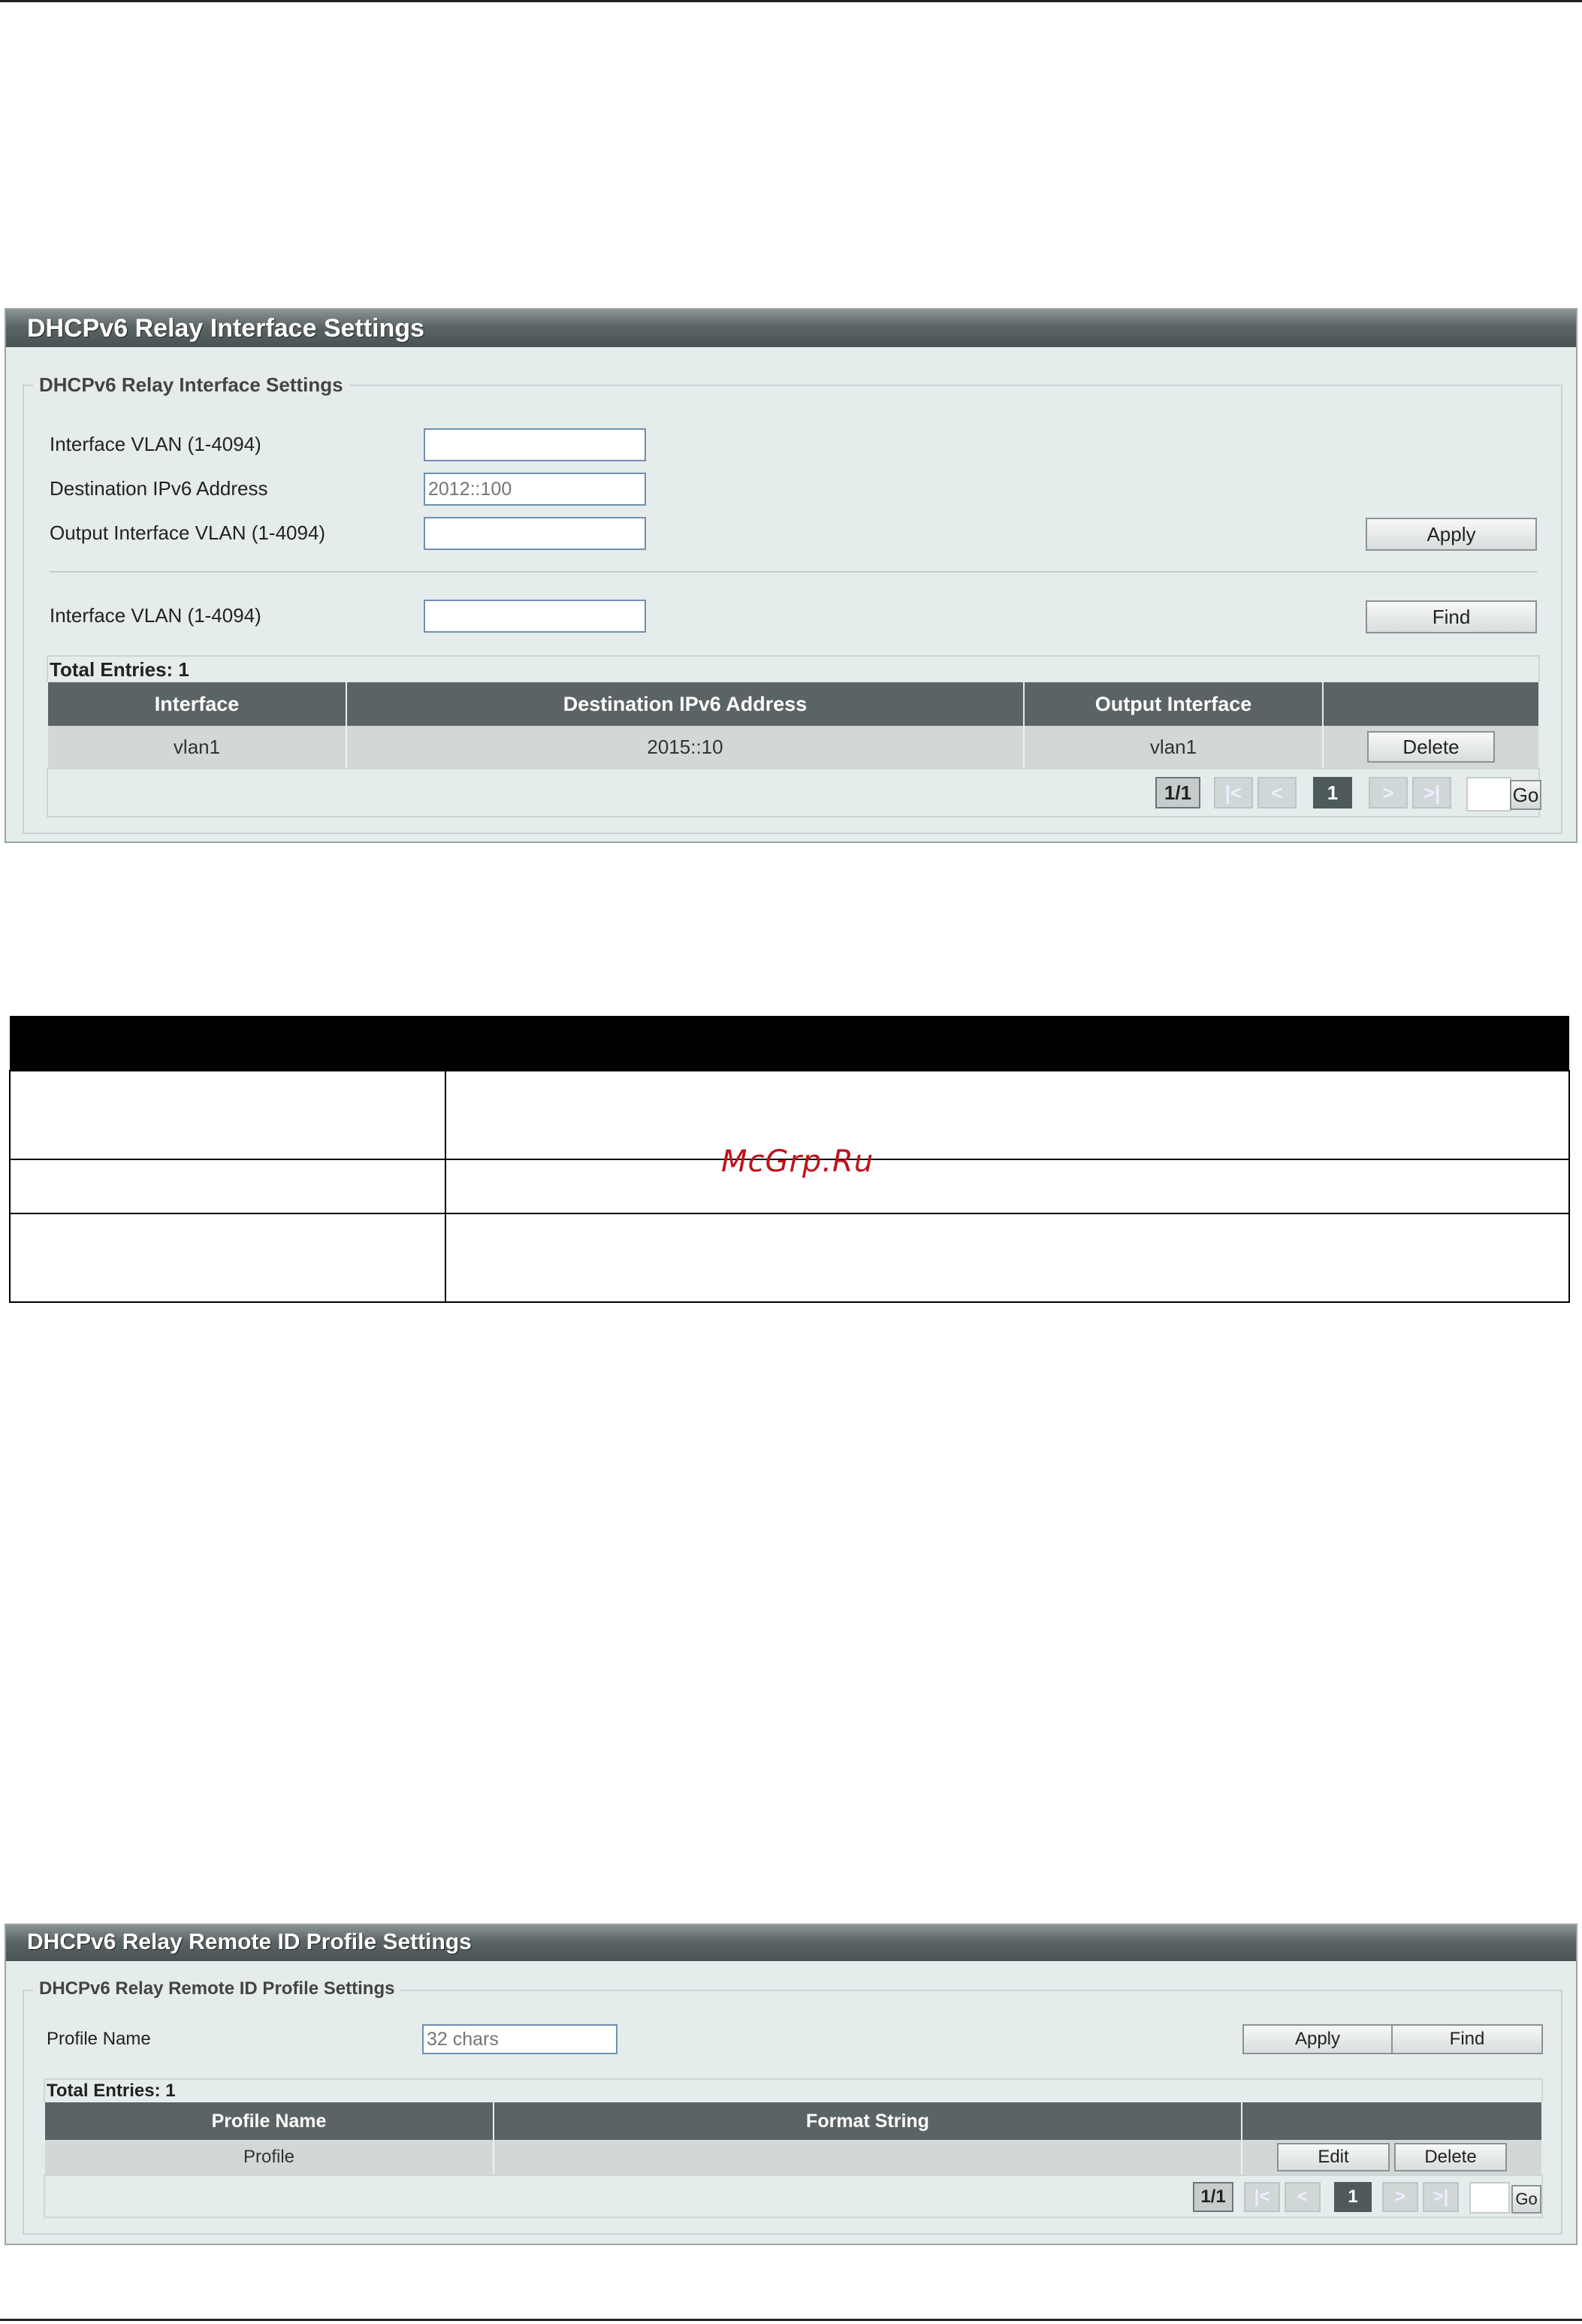 The image size is (1582, 2324). What do you see at coordinates (269, 2121) in the screenshot?
I see `col-profile-name: Profile Name` at bounding box center [269, 2121].